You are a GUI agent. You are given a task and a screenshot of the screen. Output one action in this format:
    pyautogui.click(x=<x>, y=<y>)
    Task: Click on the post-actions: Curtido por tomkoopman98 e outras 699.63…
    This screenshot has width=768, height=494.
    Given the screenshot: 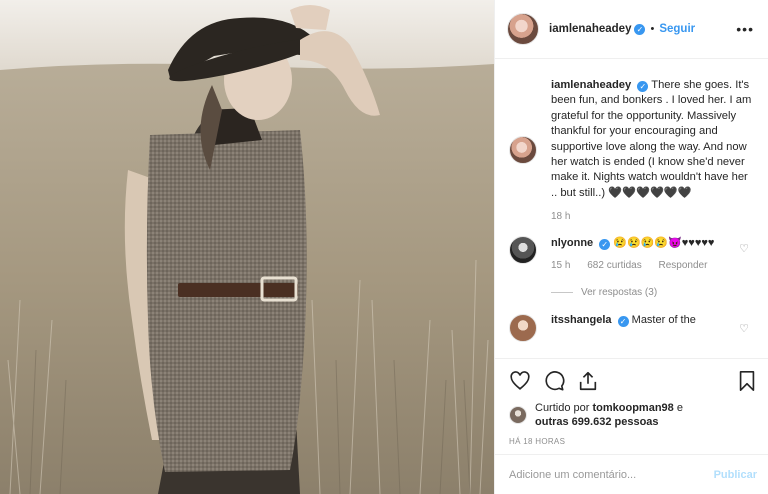 What is the action you would take?
    pyautogui.click(x=631, y=402)
    